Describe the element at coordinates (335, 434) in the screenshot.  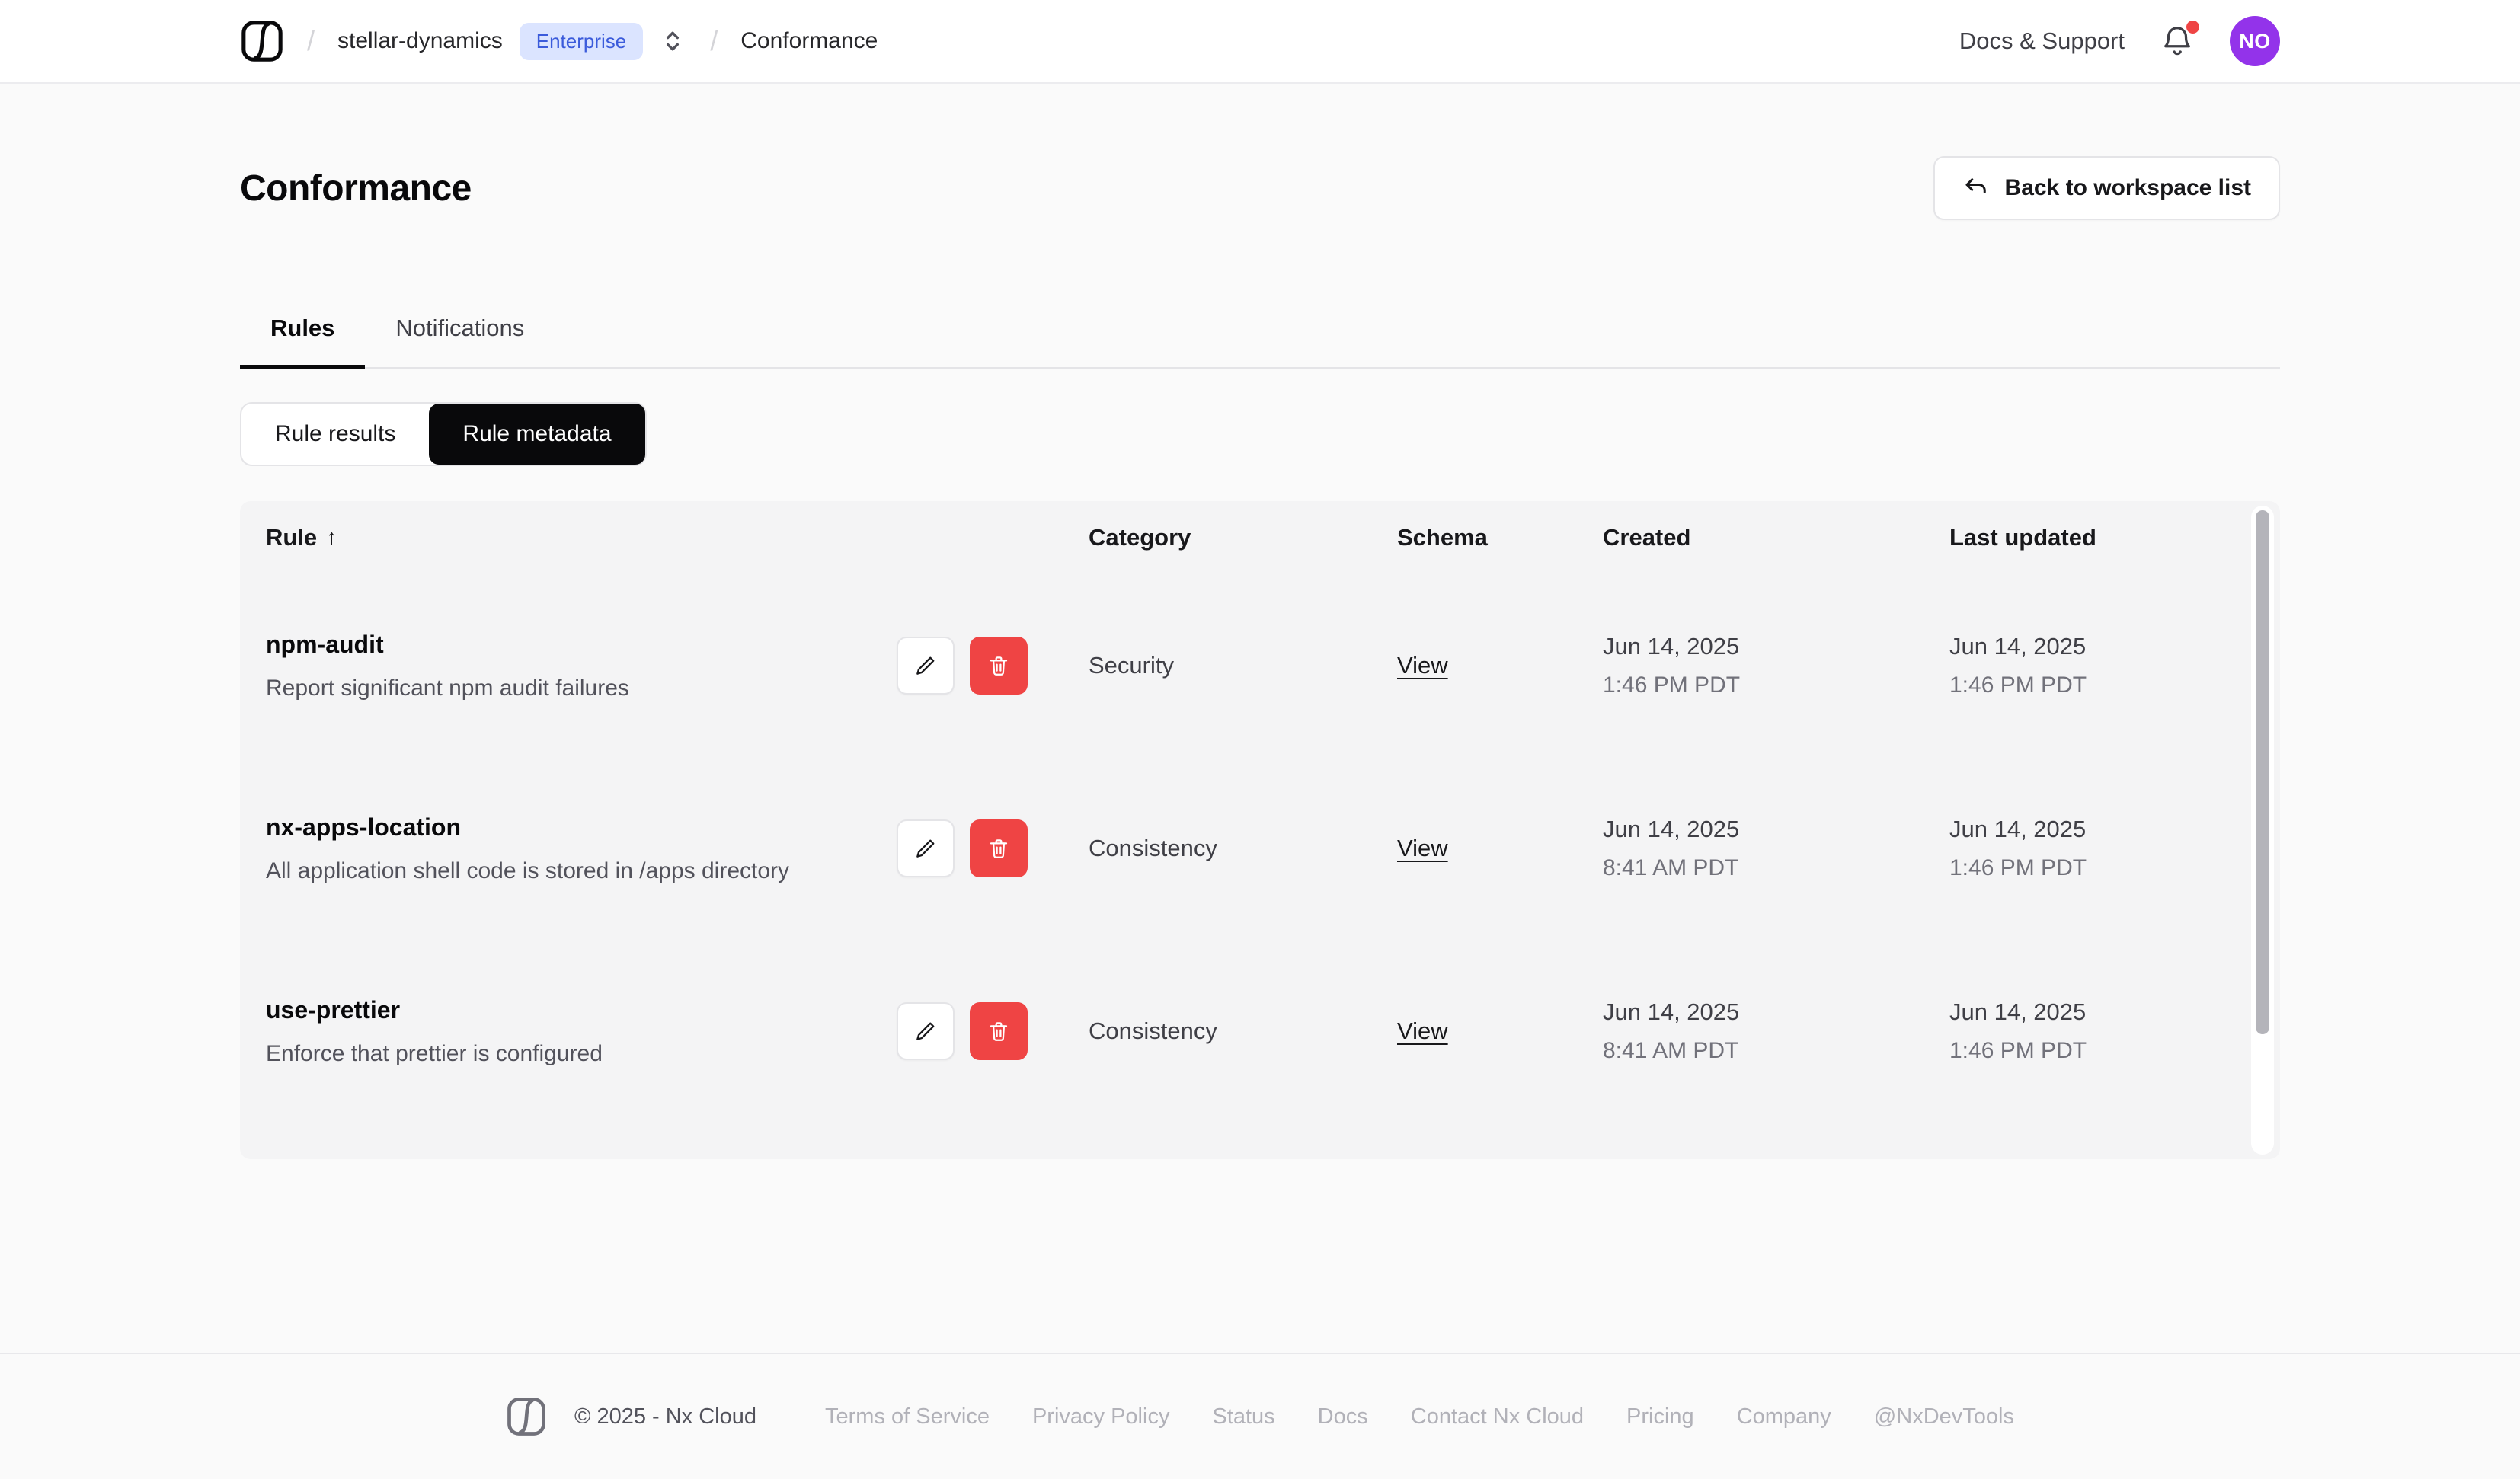
I see `toggle-rule-results: Rule results` at that location.